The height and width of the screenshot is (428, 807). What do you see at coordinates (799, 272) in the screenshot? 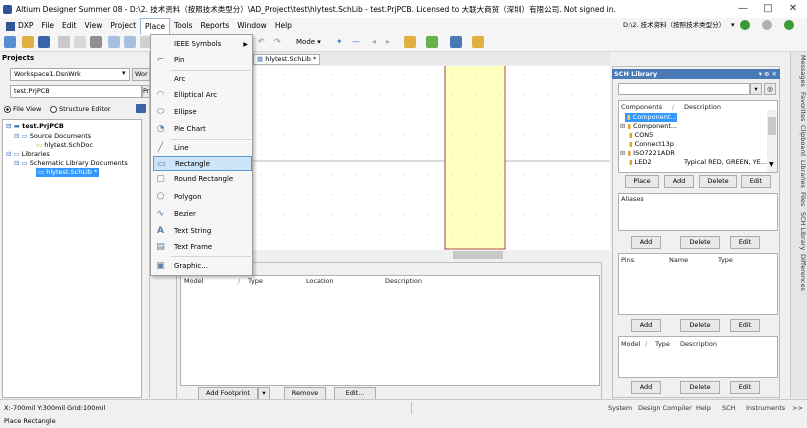
I see `side-tab-differences: Differences` at bounding box center [799, 272].